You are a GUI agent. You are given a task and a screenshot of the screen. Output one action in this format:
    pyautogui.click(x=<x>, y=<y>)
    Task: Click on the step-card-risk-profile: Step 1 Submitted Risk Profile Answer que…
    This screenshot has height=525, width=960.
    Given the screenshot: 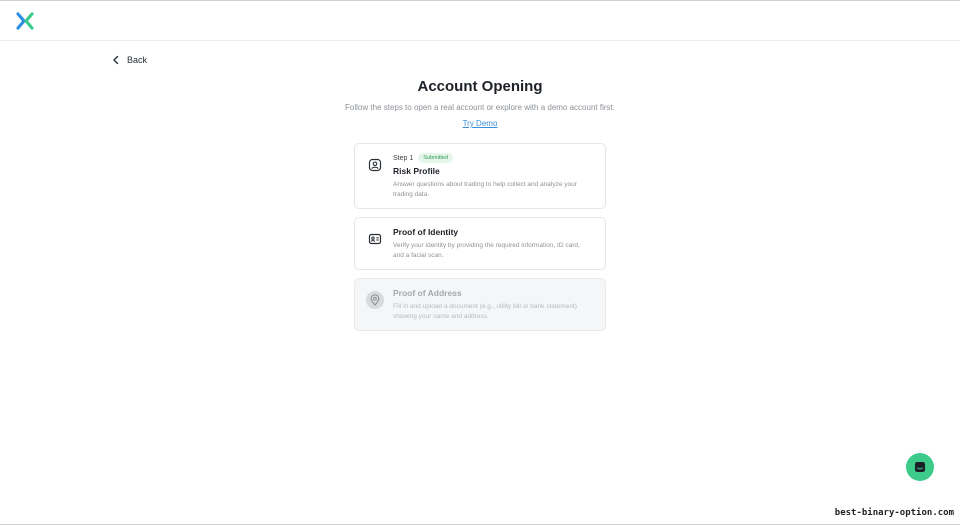 What is the action you would take?
    pyautogui.click(x=480, y=176)
    